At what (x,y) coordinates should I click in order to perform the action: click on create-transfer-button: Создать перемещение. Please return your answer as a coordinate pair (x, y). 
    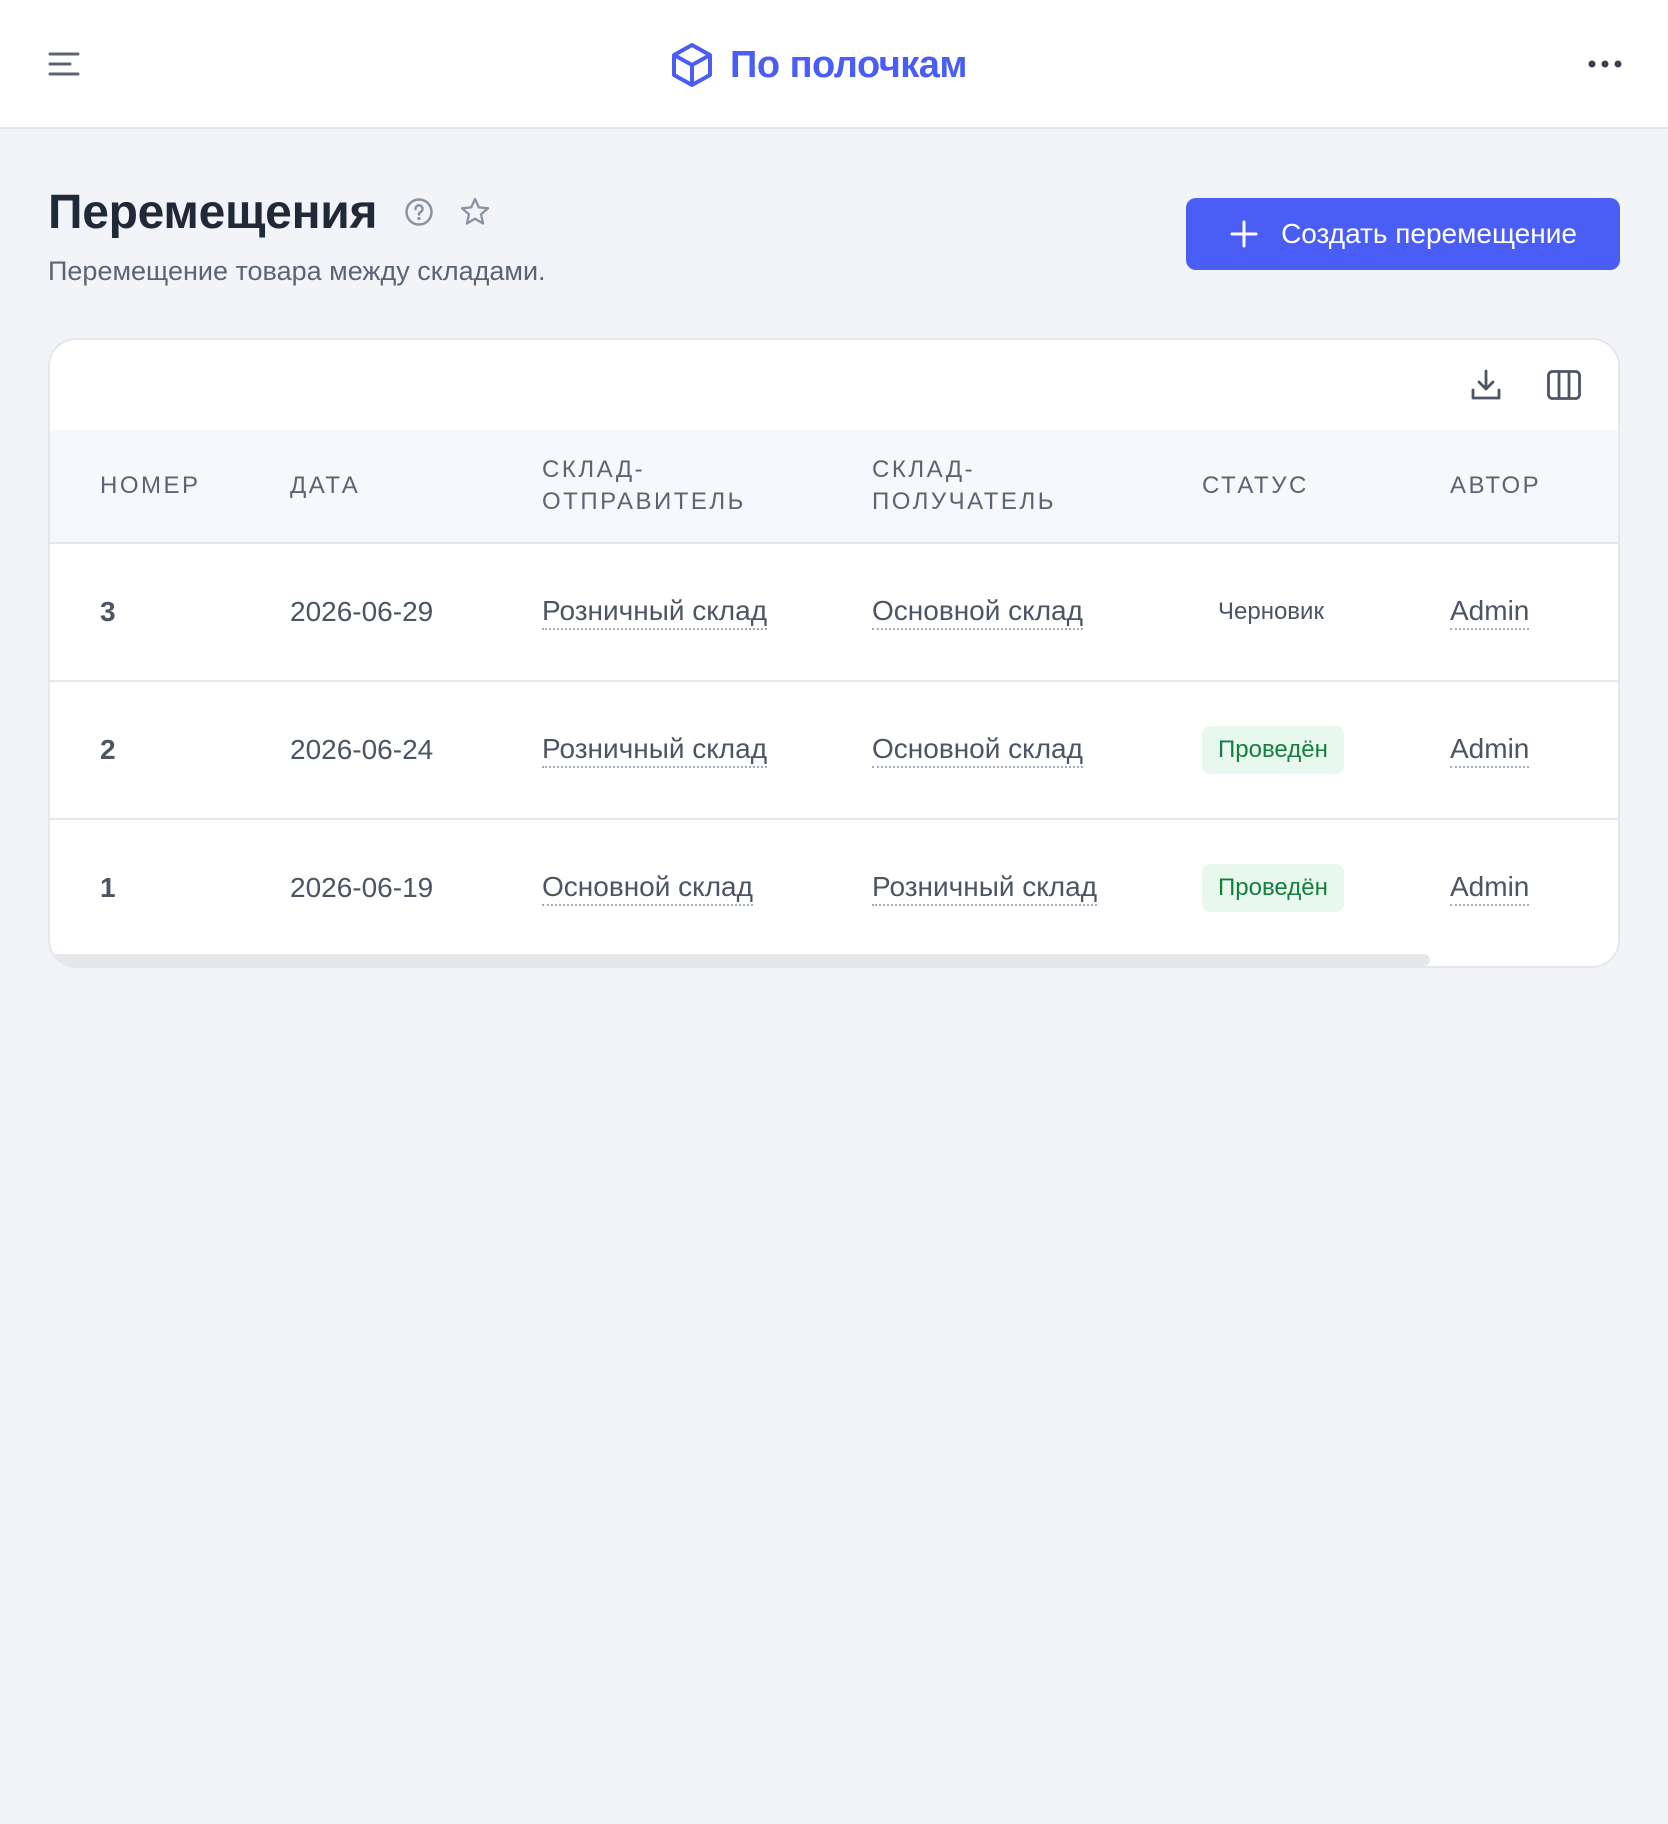
    Looking at the image, I should click on (1403, 234).